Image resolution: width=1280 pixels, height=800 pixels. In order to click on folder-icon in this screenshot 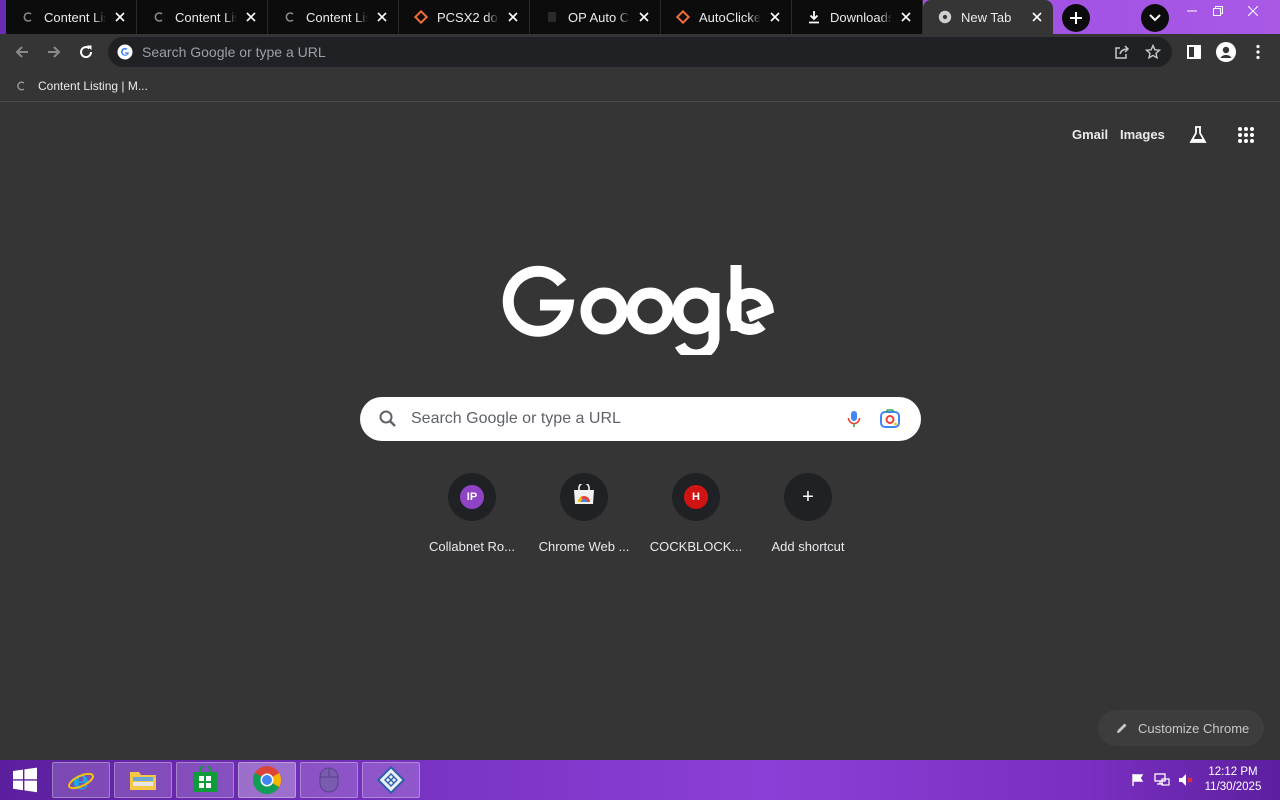, I will do `click(143, 781)`.